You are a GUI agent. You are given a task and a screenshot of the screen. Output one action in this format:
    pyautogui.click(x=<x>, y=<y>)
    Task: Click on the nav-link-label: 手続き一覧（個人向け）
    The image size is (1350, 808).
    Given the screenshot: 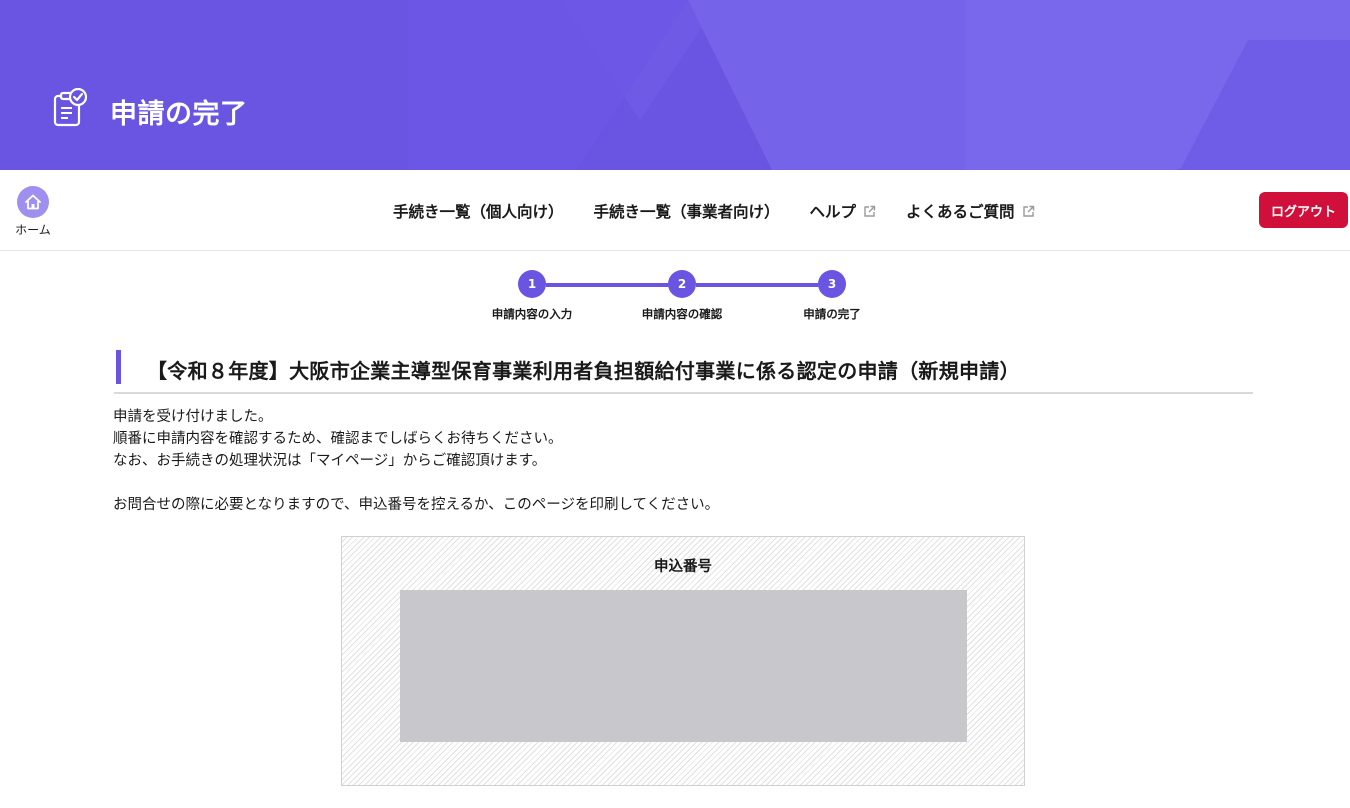 What is the action you would take?
    pyautogui.click(x=478, y=212)
    